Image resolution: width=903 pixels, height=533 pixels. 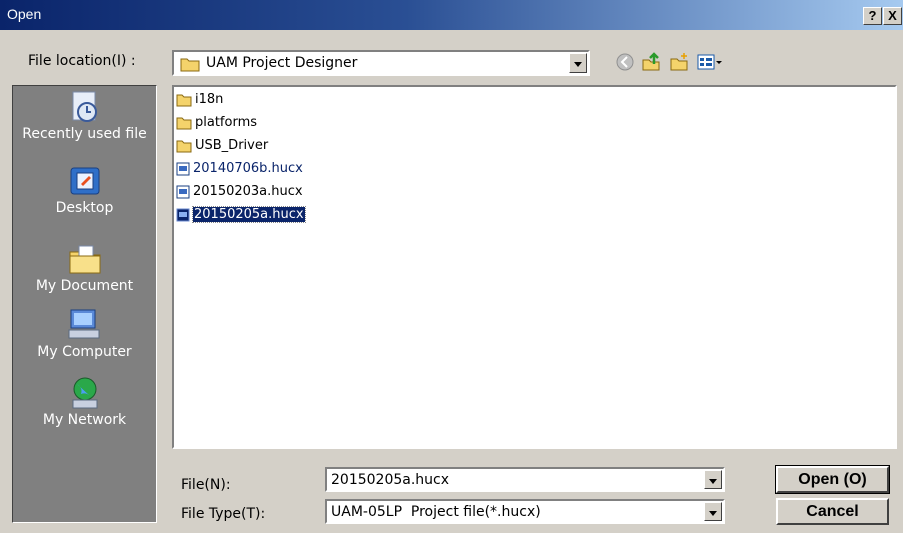 What do you see at coordinates (436, 512) in the screenshot?
I see `filetype-value: UAM-05LP Project file(*.hucx)` at bounding box center [436, 512].